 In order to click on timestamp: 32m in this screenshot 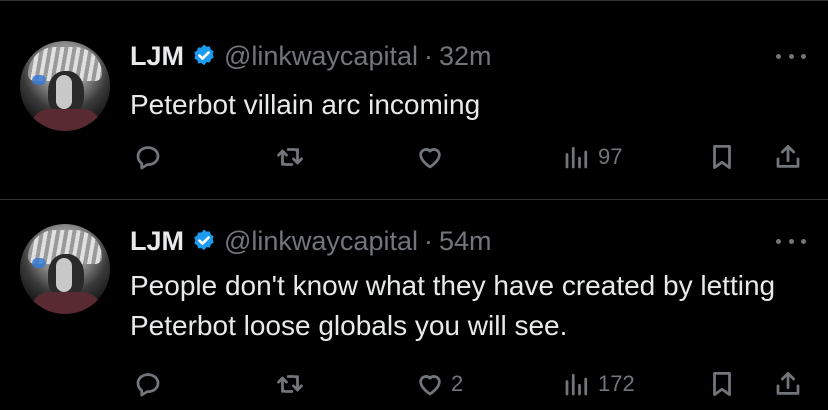, I will do `click(465, 56)`.